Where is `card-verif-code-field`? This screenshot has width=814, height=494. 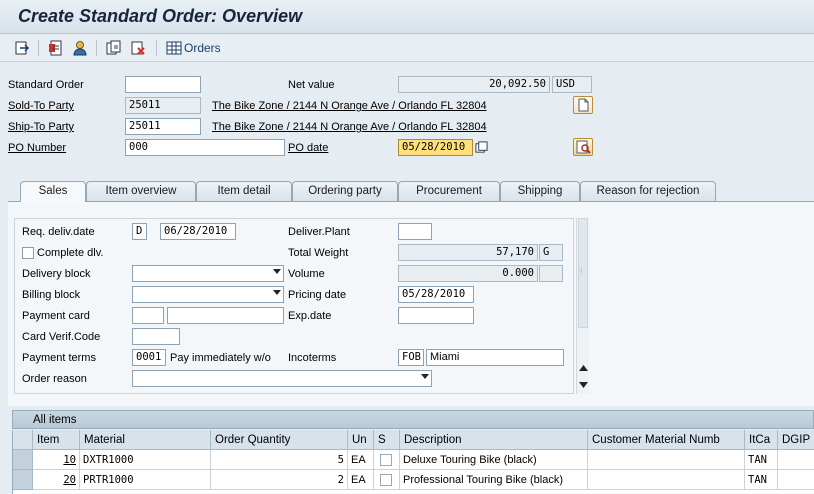 card-verif-code-field is located at coordinates (156, 336).